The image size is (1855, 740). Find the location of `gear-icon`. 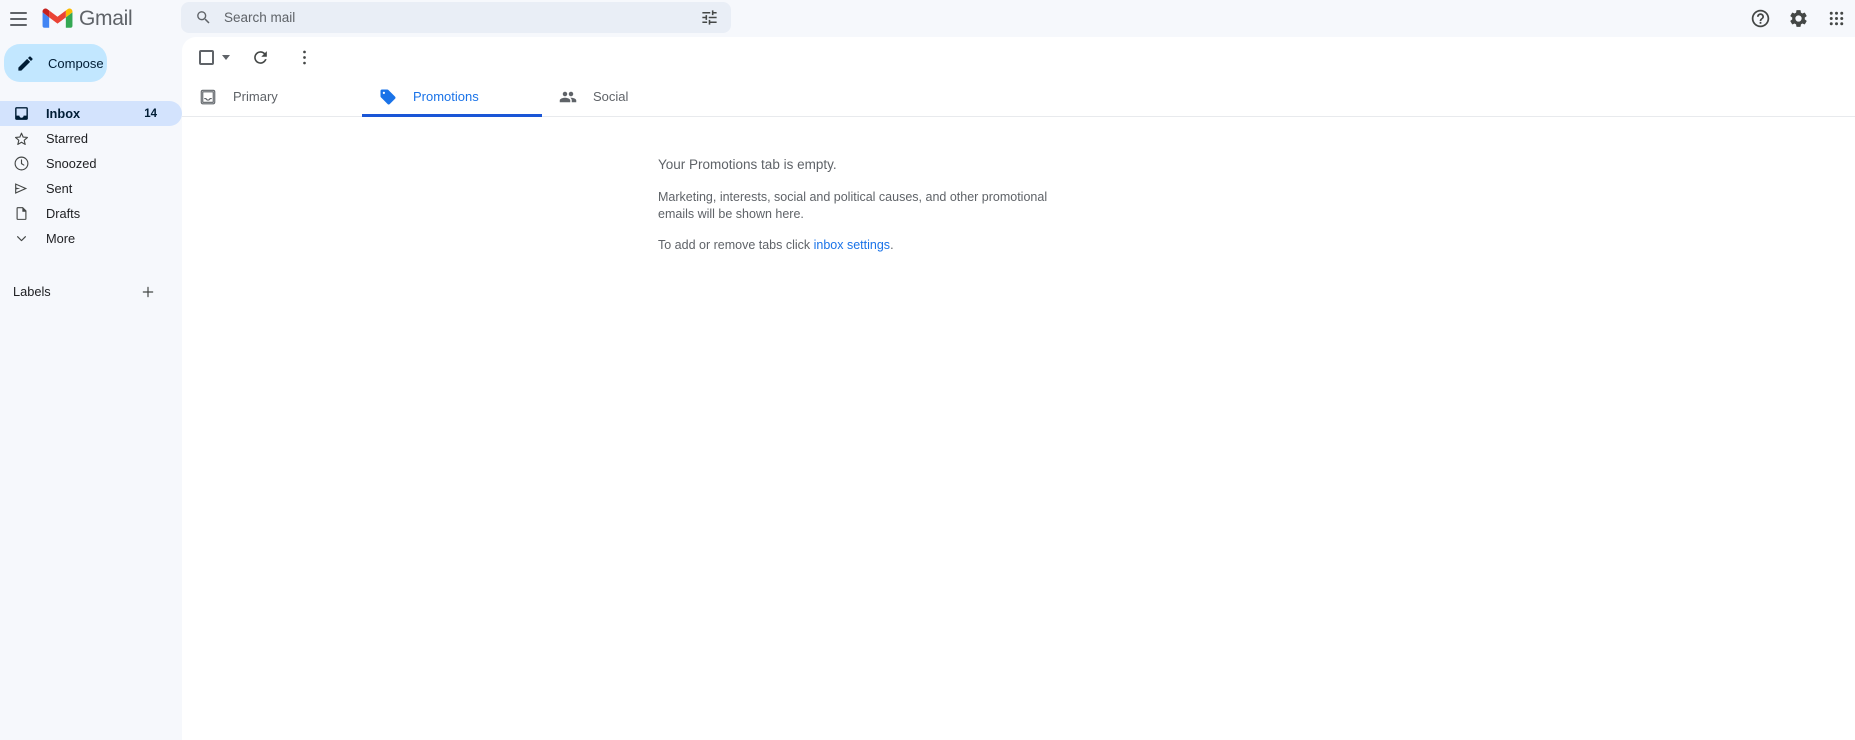

gear-icon is located at coordinates (1798, 19).